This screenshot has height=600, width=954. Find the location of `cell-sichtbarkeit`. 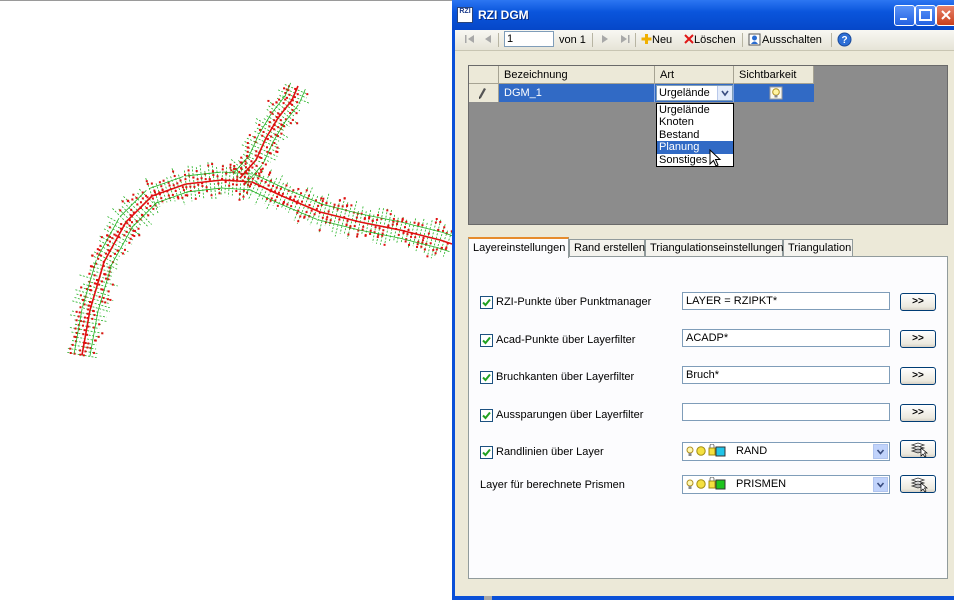

cell-sichtbarkeit is located at coordinates (774, 93).